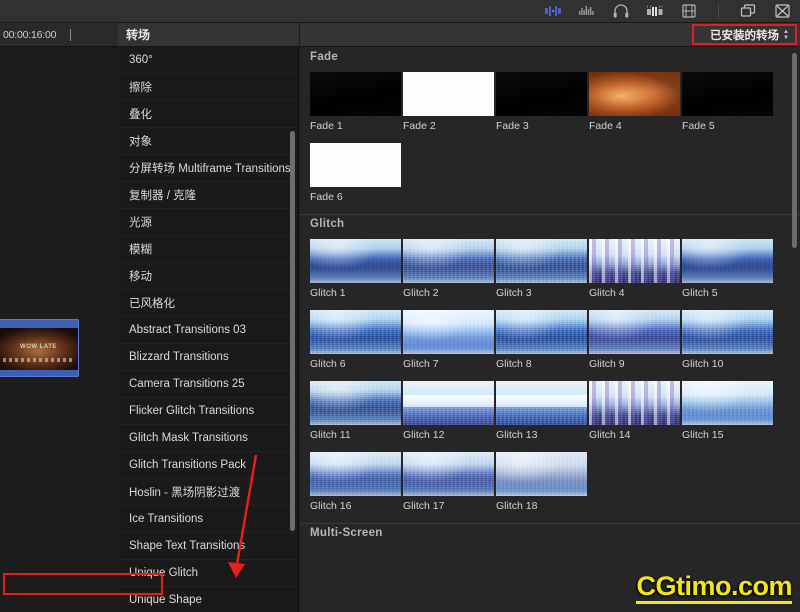 Image resolution: width=800 pixels, height=612 pixels. Describe the element at coordinates (208, 60) in the screenshot. I see `sidebar-item: 360°` at that location.